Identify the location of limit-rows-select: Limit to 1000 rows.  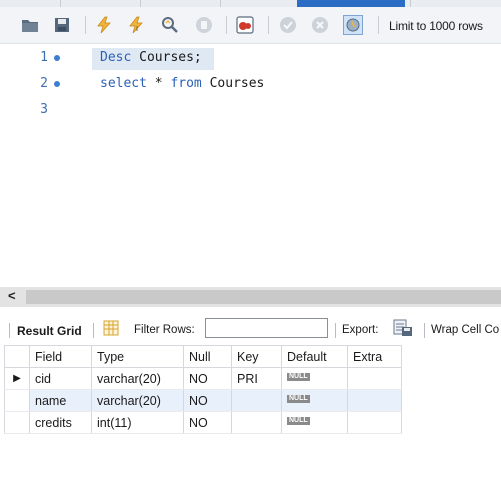
(436, 26).